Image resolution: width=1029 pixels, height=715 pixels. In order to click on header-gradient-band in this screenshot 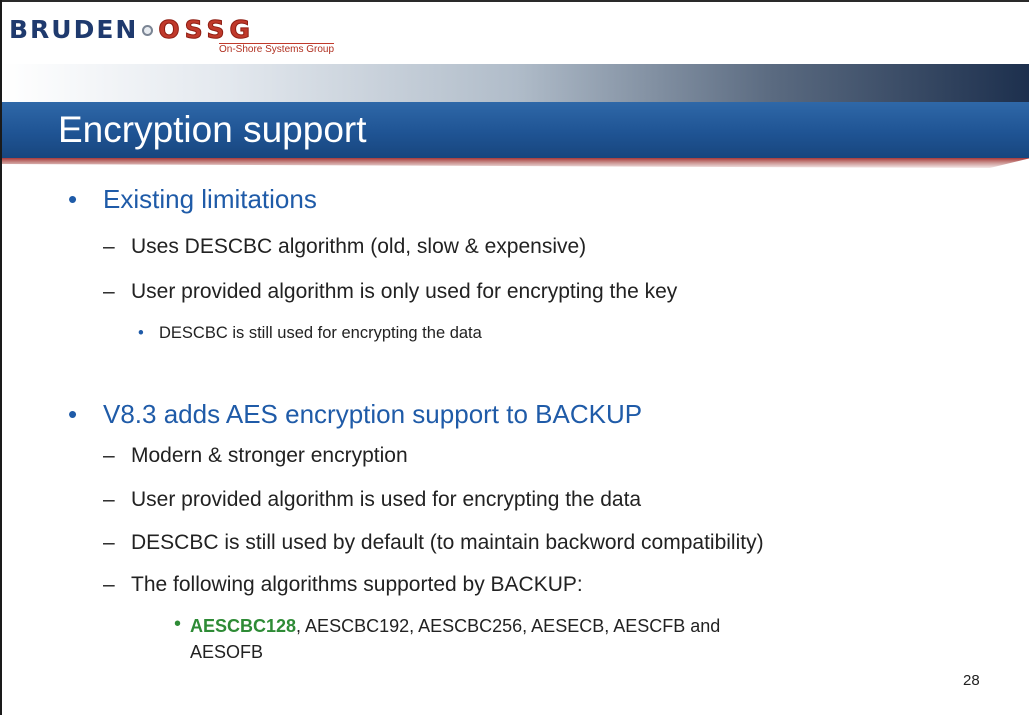, I will do `click(515, 83)`.